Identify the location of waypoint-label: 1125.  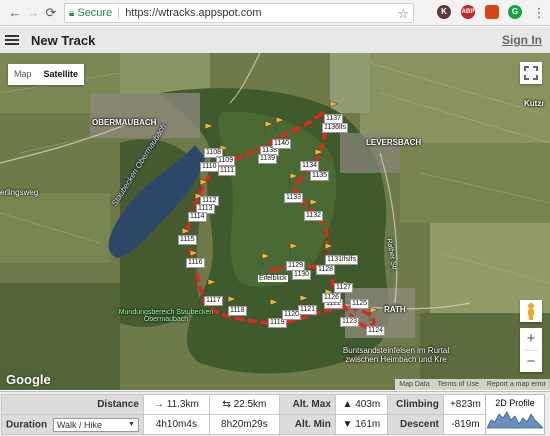
(360, 304).